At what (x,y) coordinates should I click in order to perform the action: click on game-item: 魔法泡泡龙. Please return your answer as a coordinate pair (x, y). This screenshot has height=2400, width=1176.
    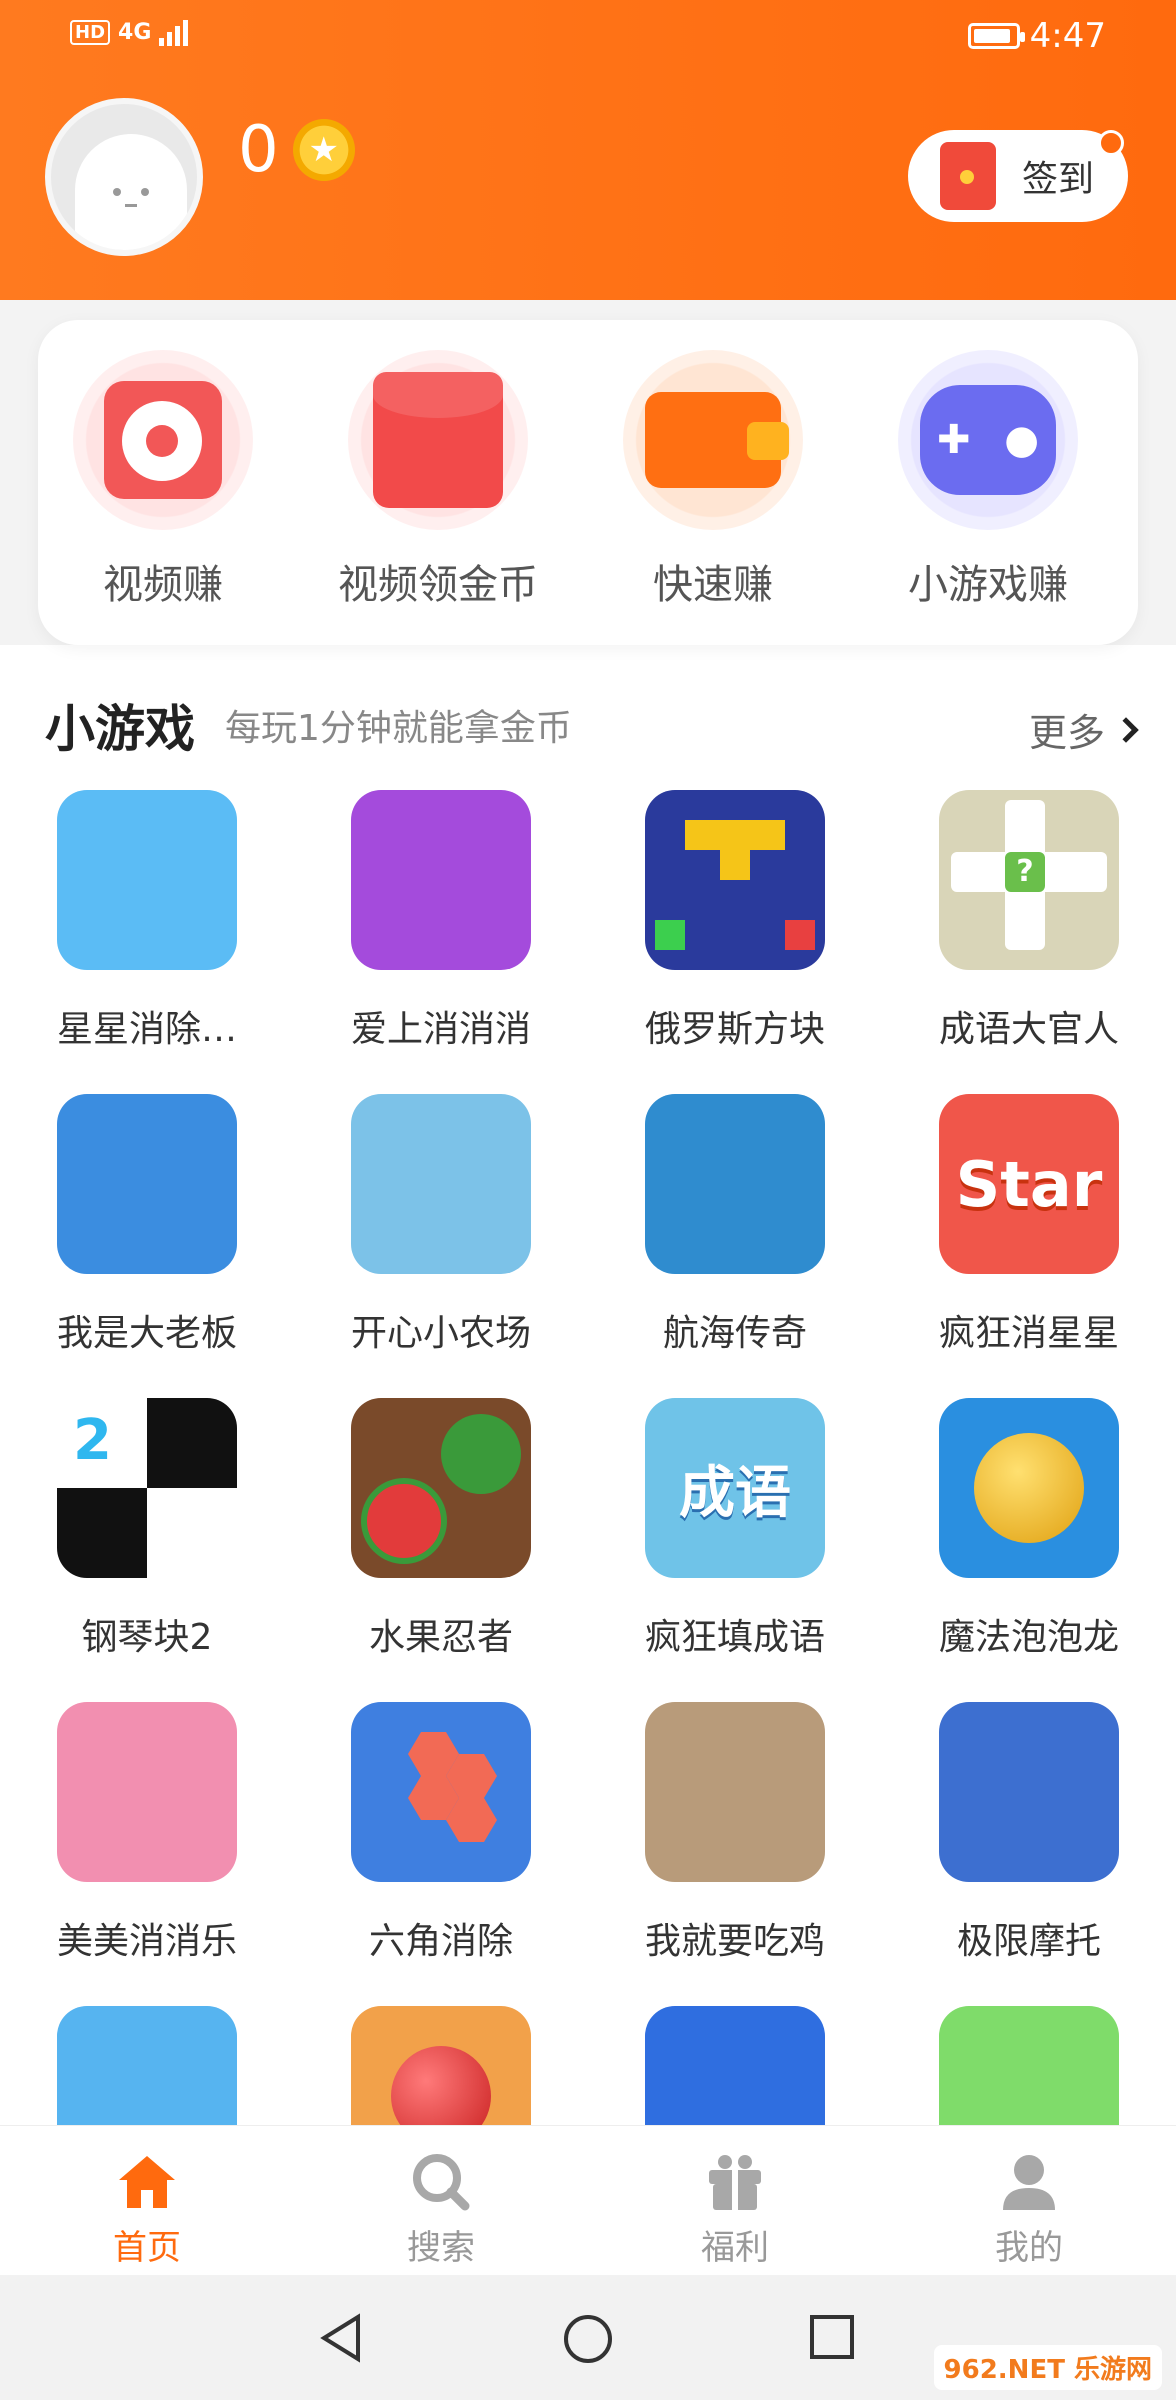
    Looking at the image, I should click on (1029, 1529).